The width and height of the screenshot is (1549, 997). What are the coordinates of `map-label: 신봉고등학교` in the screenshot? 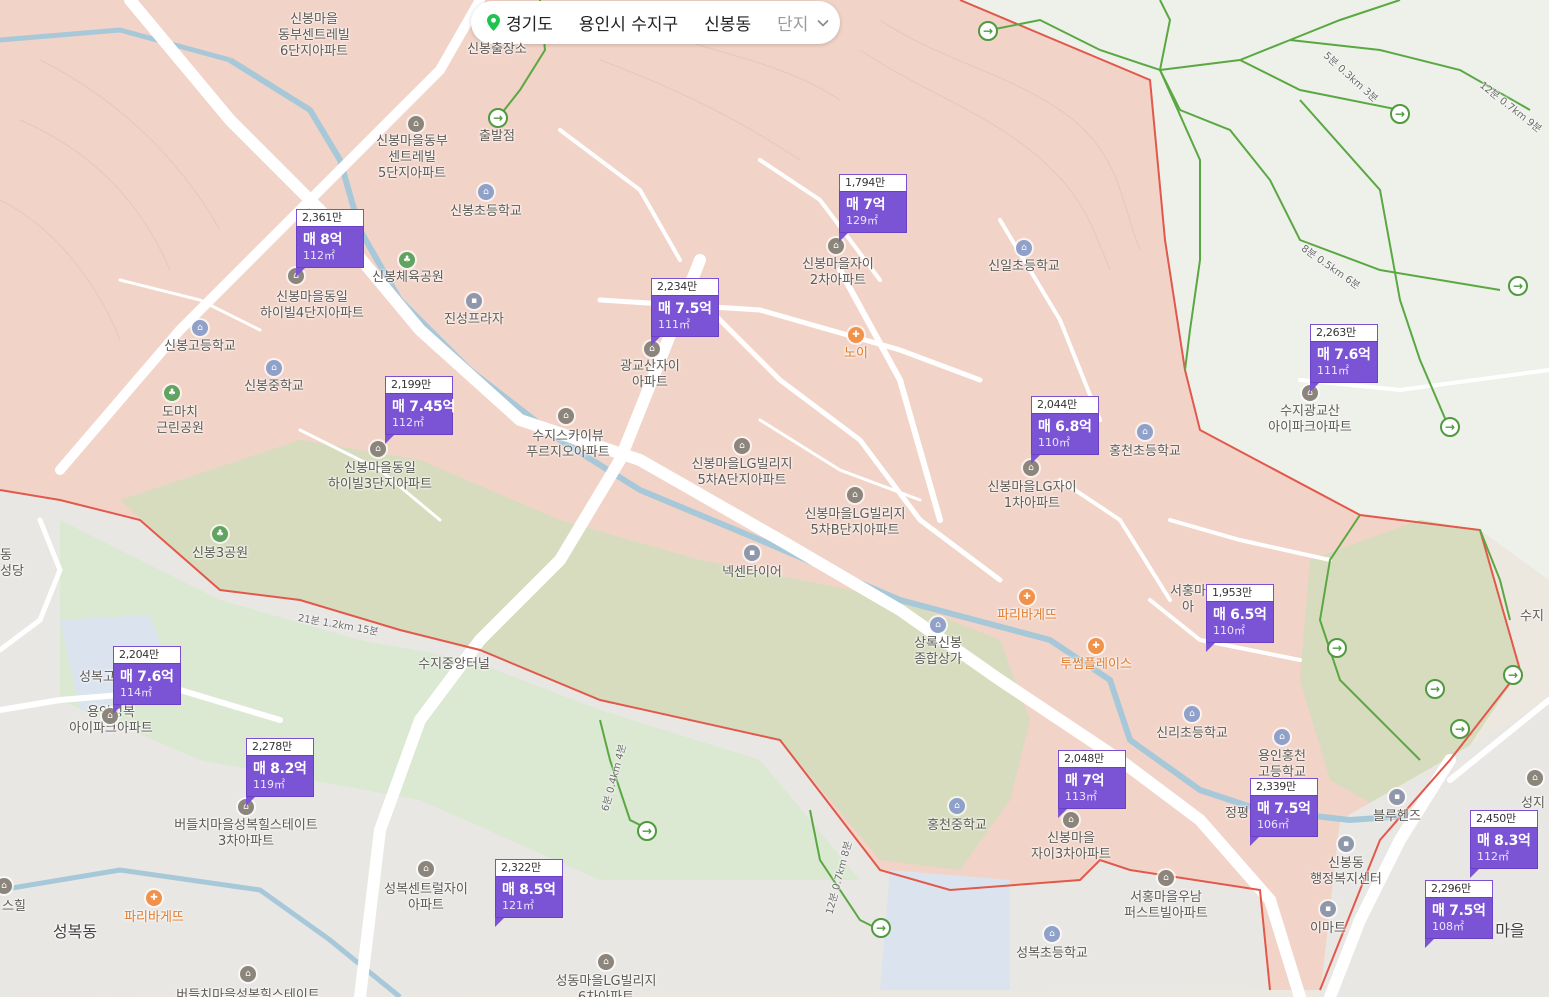 It's located at (200, 347).